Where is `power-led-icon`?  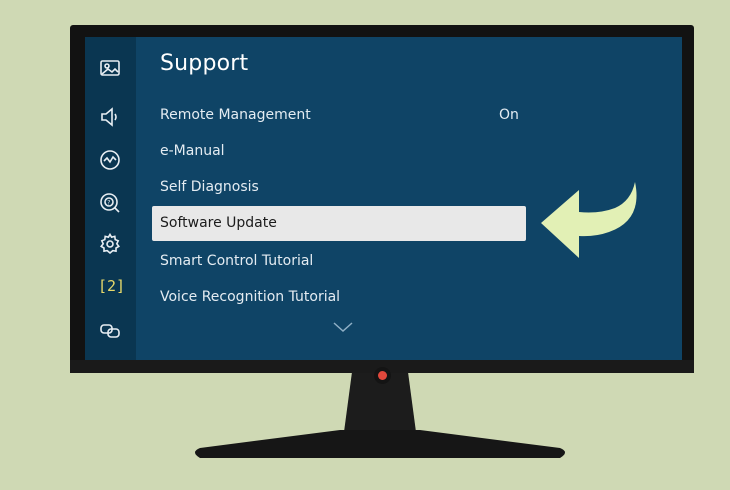
power-led-icon is located at coordinates (382, 375).